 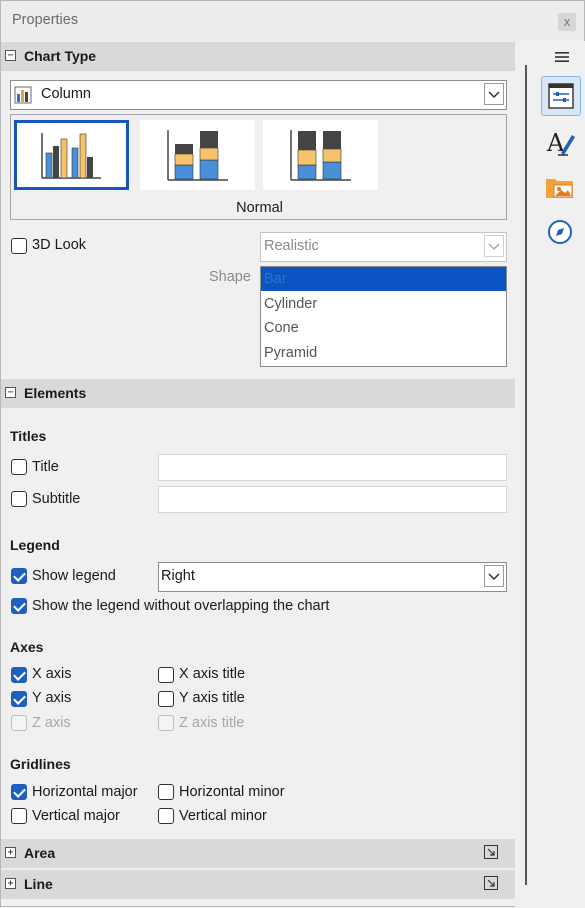 I want to click on x-axis-label: X axis, so click(x=52, y=674).